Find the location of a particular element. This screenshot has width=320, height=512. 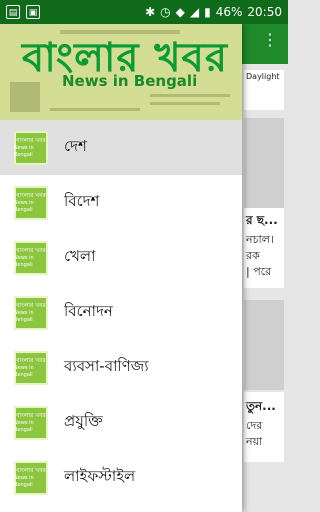

status-bar: ▤ ▣ ✱ ◷ ◆ ◢ ▮ 46% 20:50 is located at coordinates (144, 12).